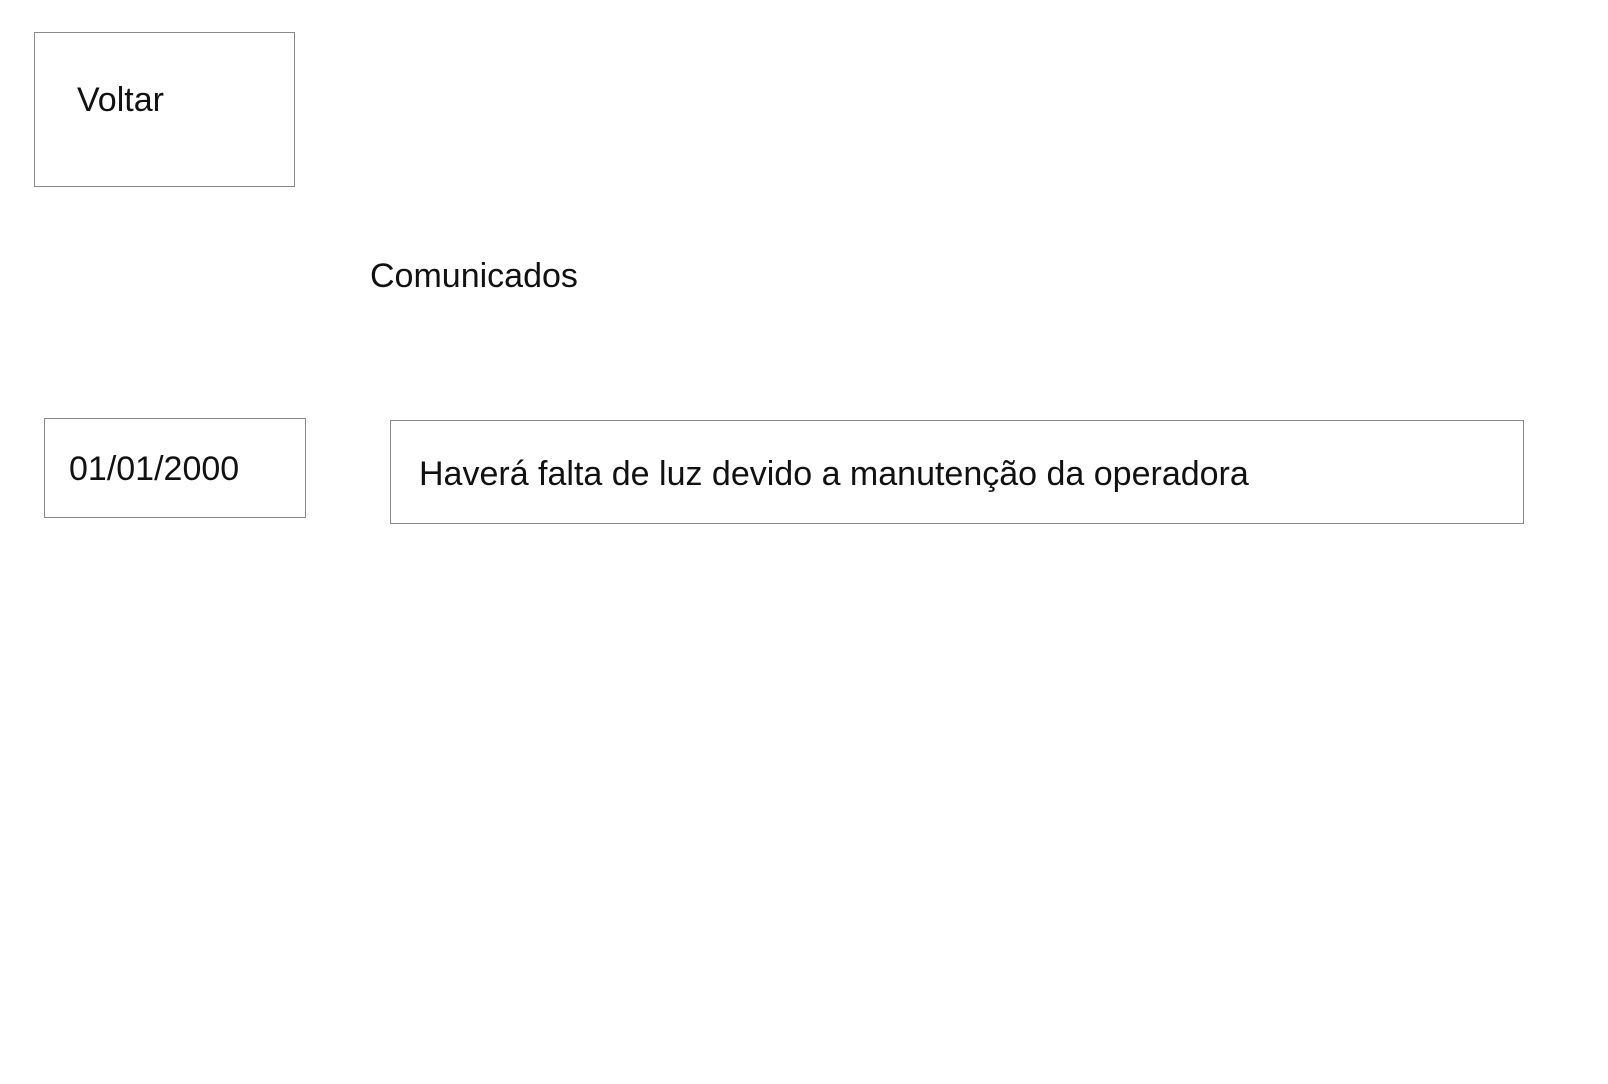 Image resolution: width=1608 pixels, height=1084 pixels. I want to click on notice-date: 01/01/2000, so click(154, 469).